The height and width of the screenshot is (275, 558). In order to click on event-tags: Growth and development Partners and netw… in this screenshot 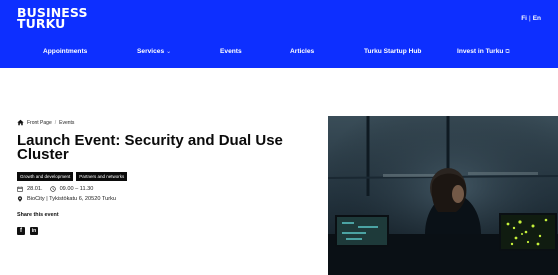, I will do `click(72, 176)`.